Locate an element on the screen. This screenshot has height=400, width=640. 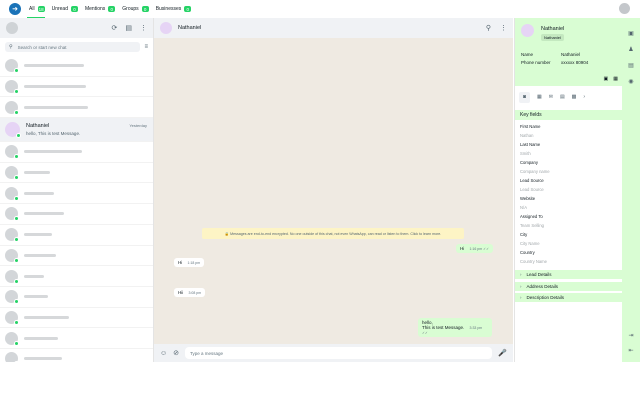
filter-icon: ≡ is located at coordinates (146, 47).